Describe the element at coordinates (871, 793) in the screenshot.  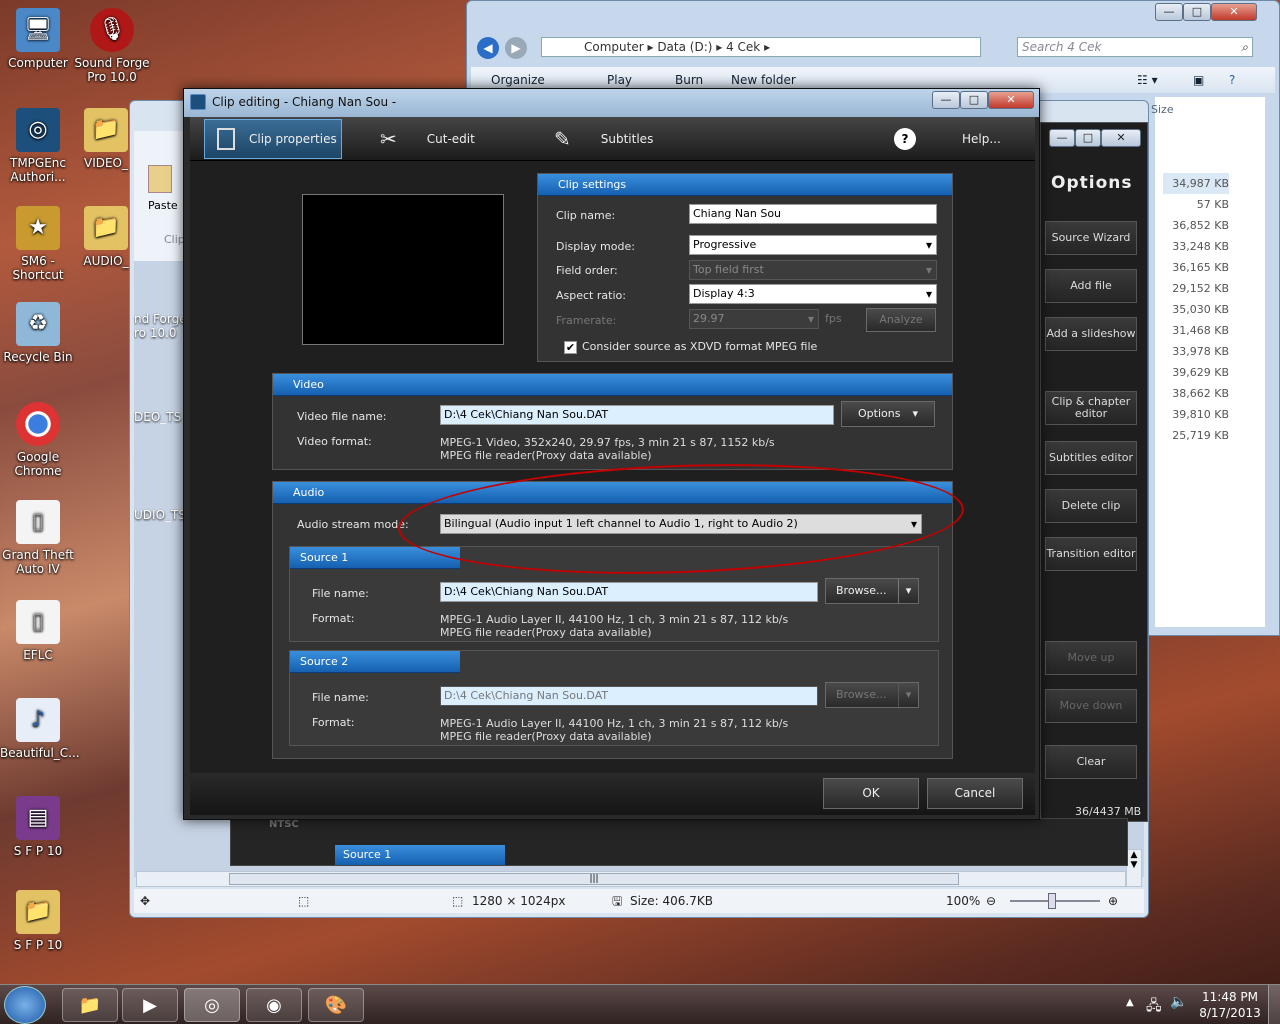
I see `ok-button: OK` at that location.